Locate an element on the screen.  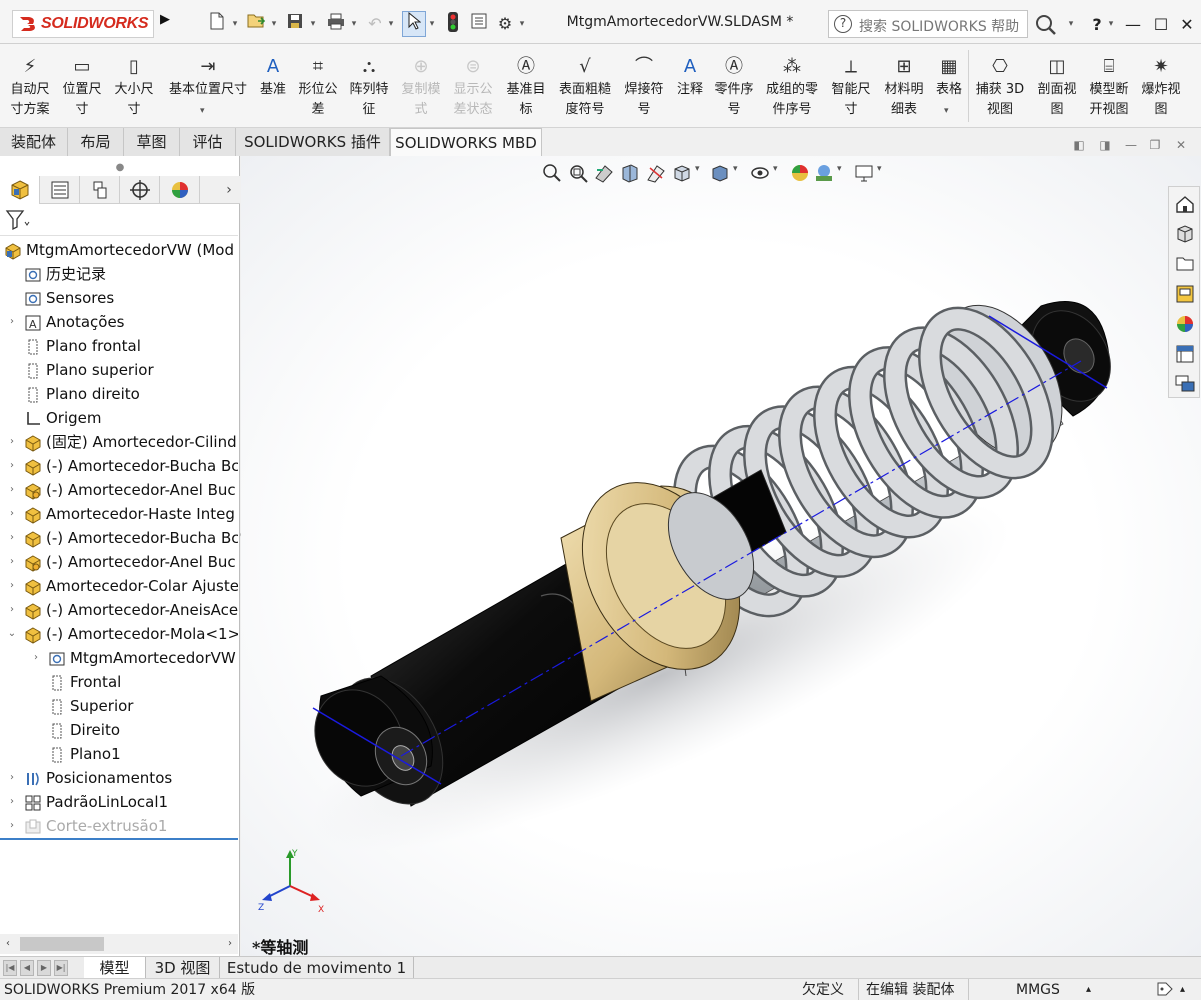
rebuild-traffic-light-icon is located at coordinates (453, 24).